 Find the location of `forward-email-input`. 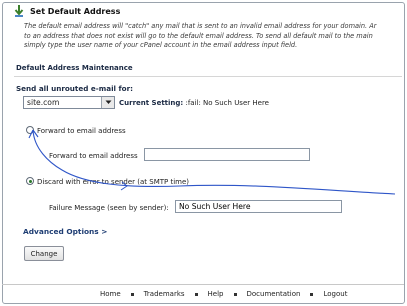

forward-email-input is located at coordinates (227, 154).